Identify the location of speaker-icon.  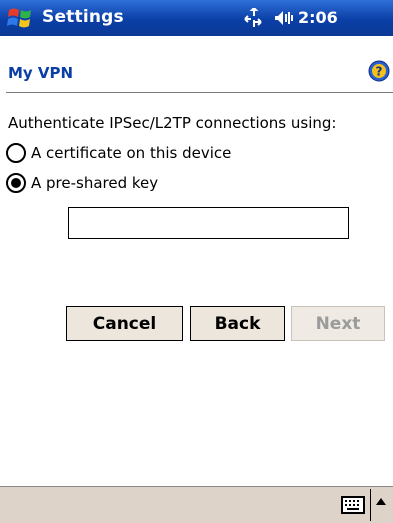
(285, 18).